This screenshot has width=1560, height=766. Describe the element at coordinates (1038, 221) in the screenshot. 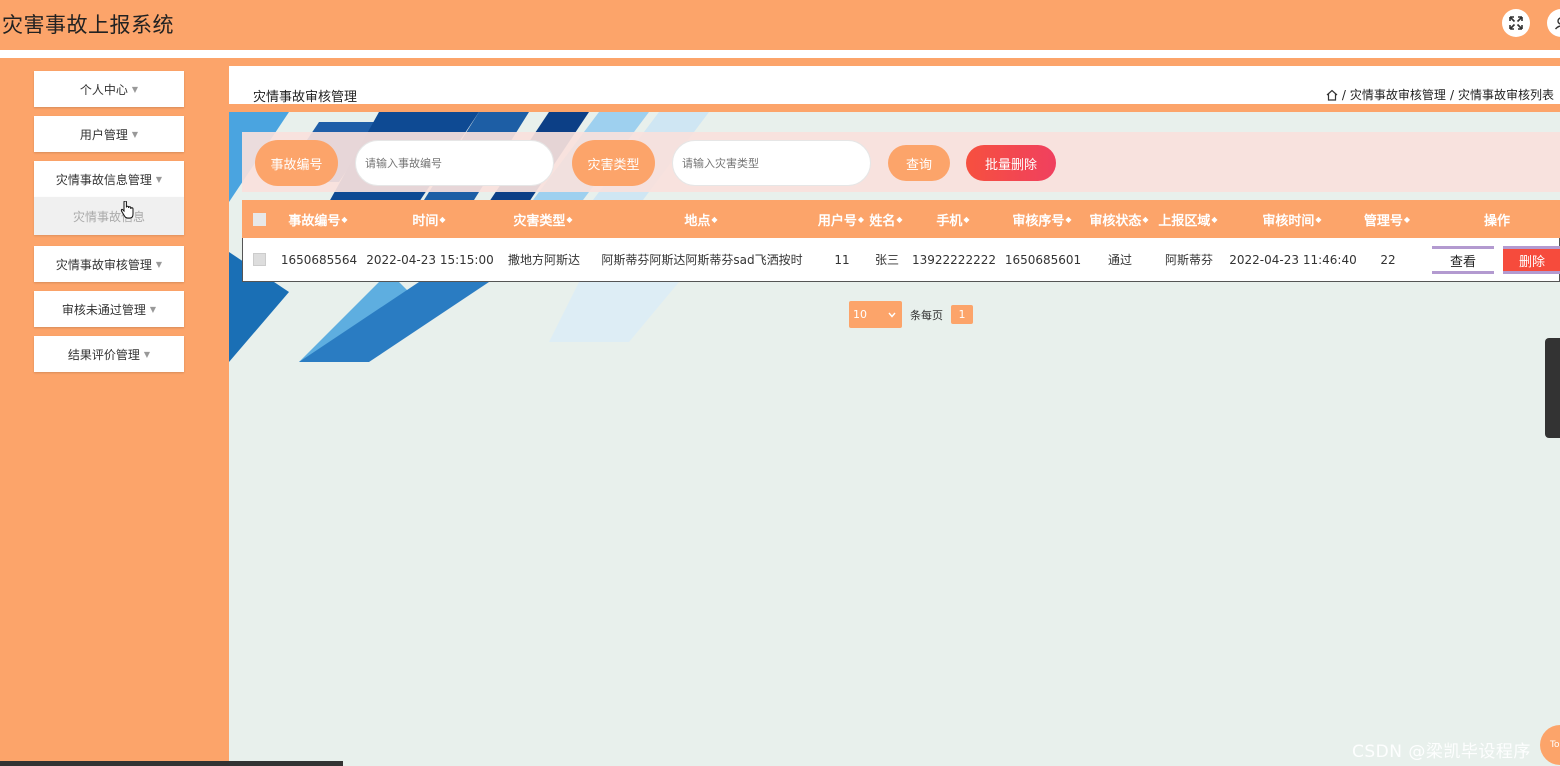

I see `column-header-label: 审核序号` at that location.